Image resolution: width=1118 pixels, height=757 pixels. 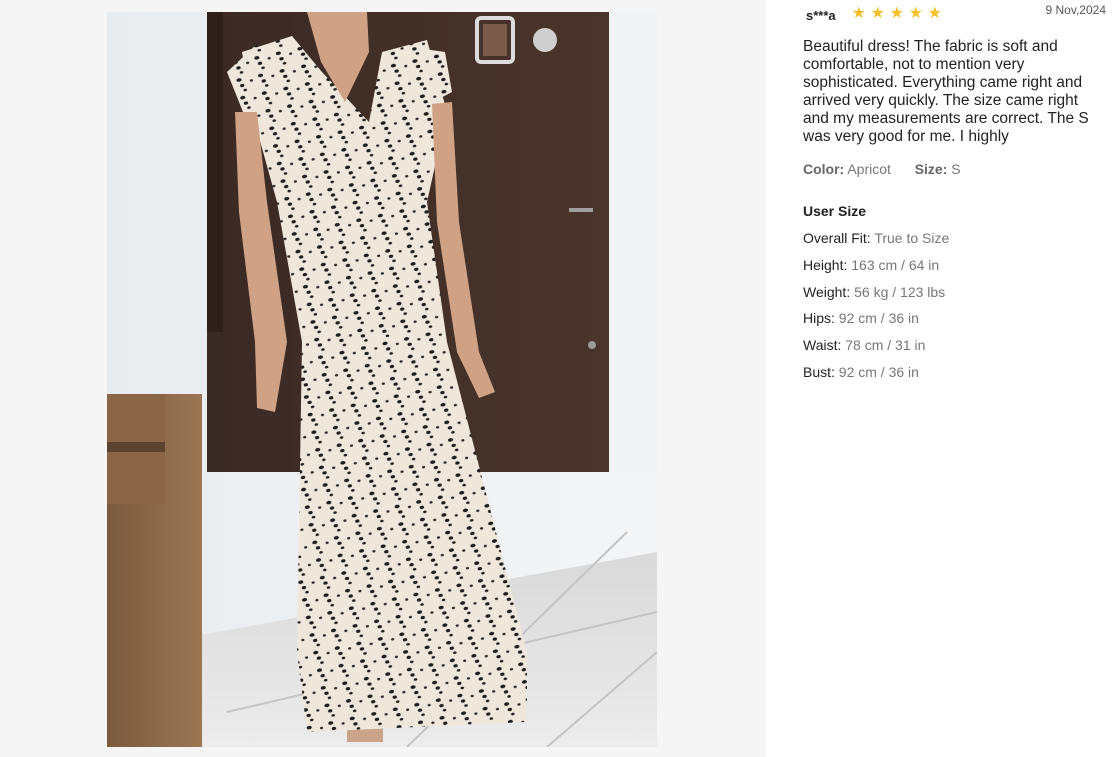 What do you see at coordinates (874, 291) in the screenshot?
I see `size-row-weight: Weight: 56 kg / 123 lbs` at bounding box center [874, 291].